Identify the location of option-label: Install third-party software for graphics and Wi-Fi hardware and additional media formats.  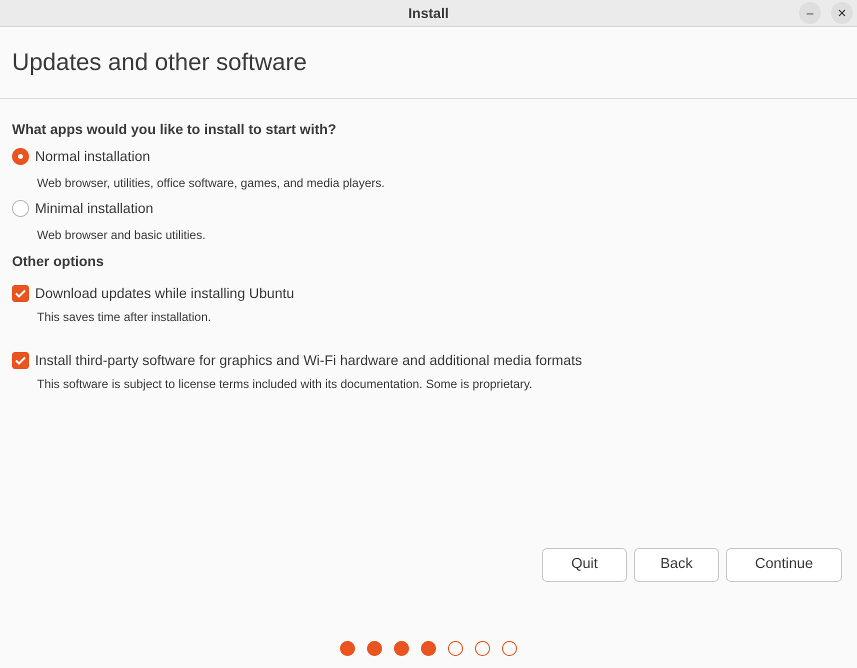
(308, 360).